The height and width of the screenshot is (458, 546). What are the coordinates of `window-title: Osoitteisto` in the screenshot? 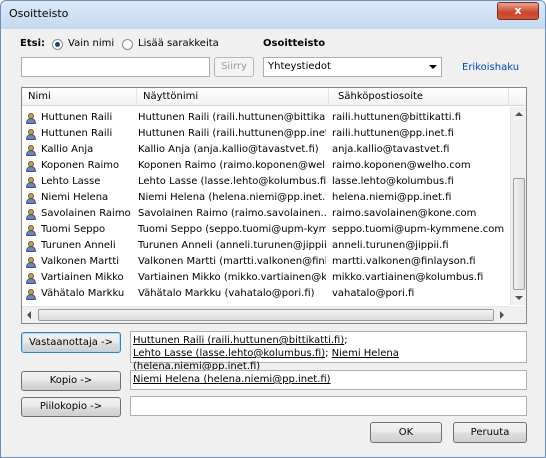 It's located at (39, 13).